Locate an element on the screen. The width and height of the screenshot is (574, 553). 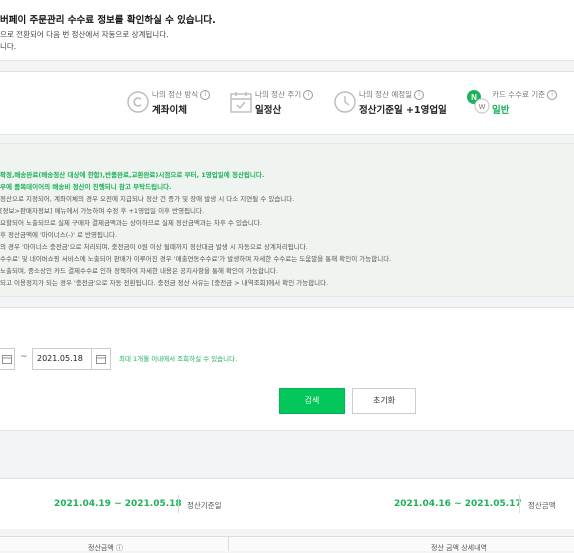
summary-label: 카드 수수료 기준 is located at coordinates (519, 94).